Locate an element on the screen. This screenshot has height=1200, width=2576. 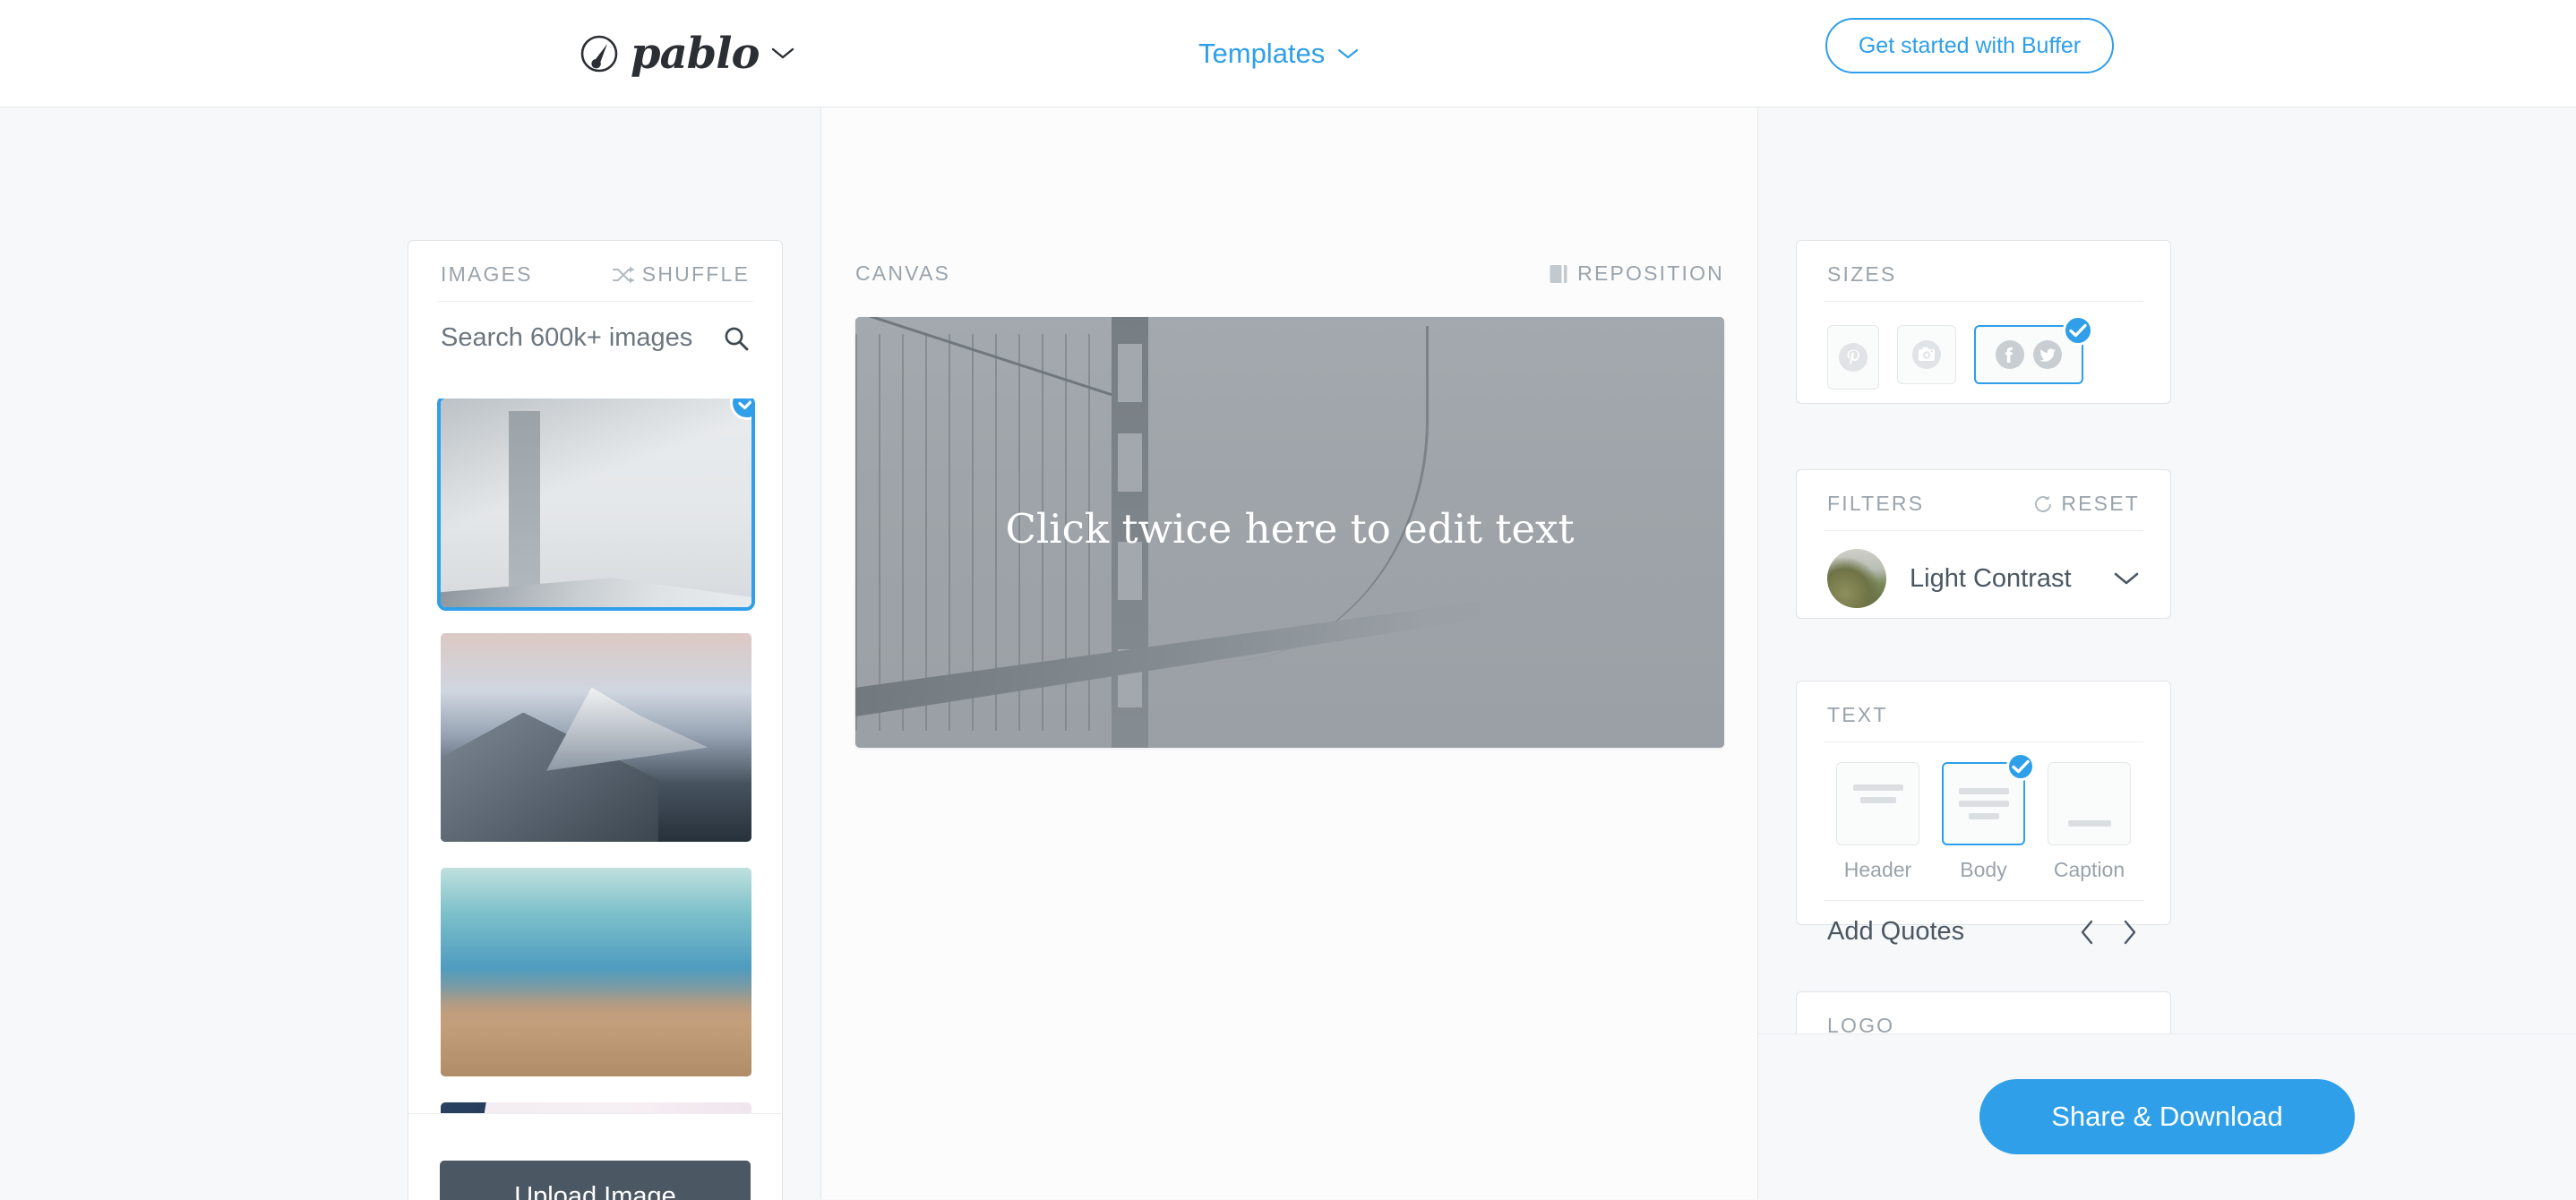
facebook-icon is located at coordinates (2010, 354).